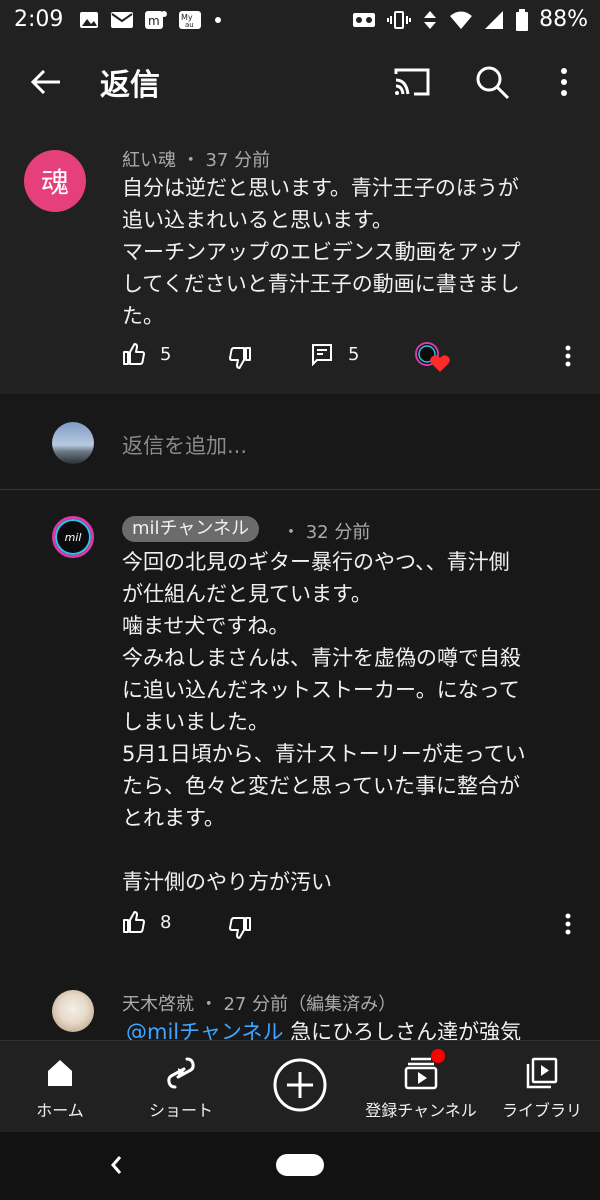 This screenshot has height=1200, width=600. I want to click on reply-line: たら、色々と変だと思っていた事に整合が, so click(321, 786).